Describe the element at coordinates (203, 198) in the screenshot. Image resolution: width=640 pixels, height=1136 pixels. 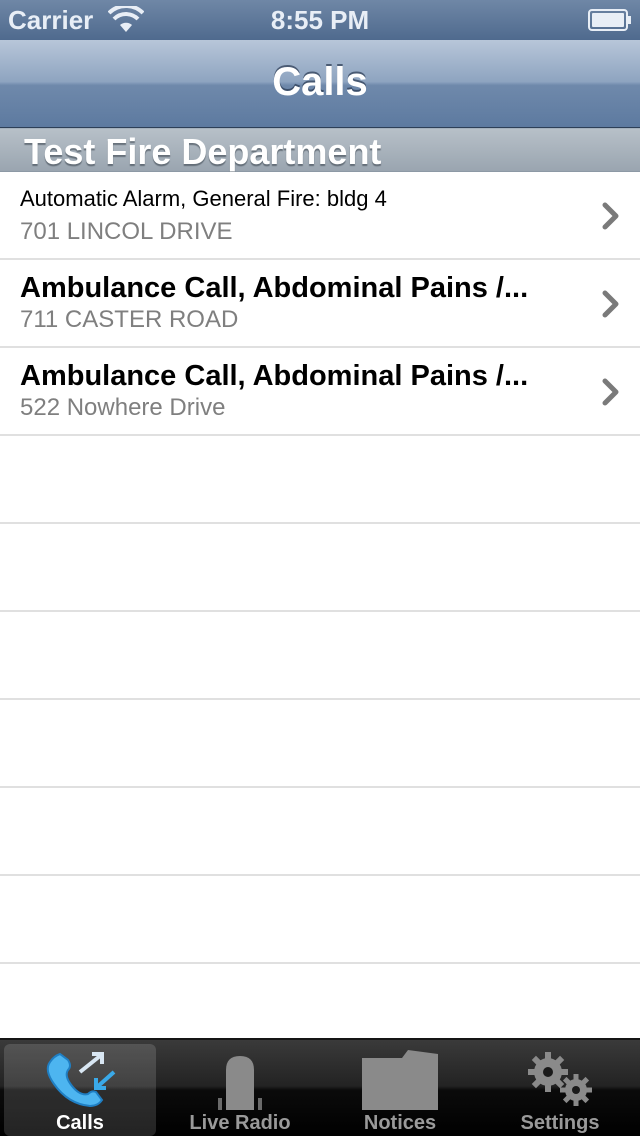
I see `call-title: Automatic Alarm, General Fire: bldg 4` at that location.